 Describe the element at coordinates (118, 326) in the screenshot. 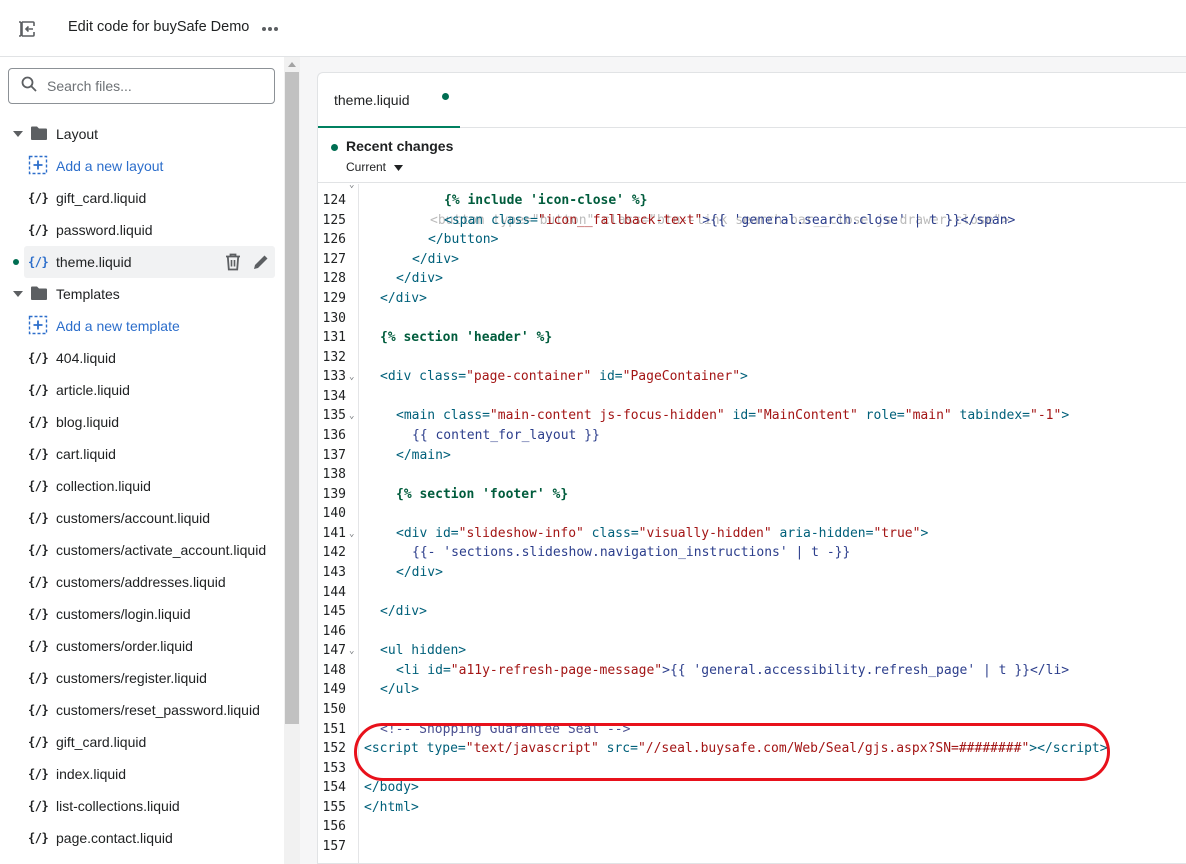

I see `add-template-label: Add a new template` at that location.